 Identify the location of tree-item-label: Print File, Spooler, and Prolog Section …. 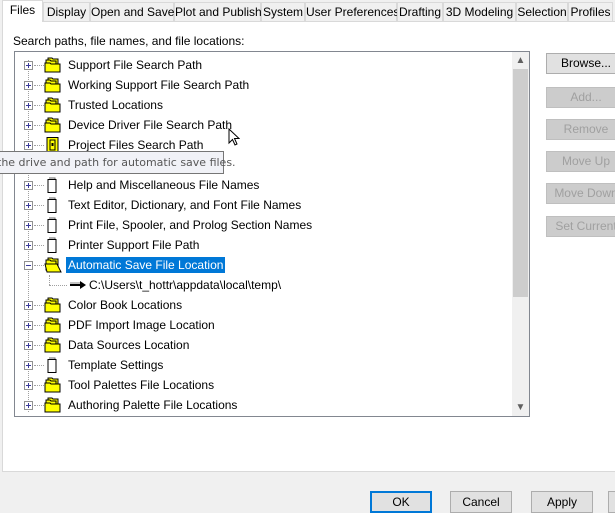
(190, 225).